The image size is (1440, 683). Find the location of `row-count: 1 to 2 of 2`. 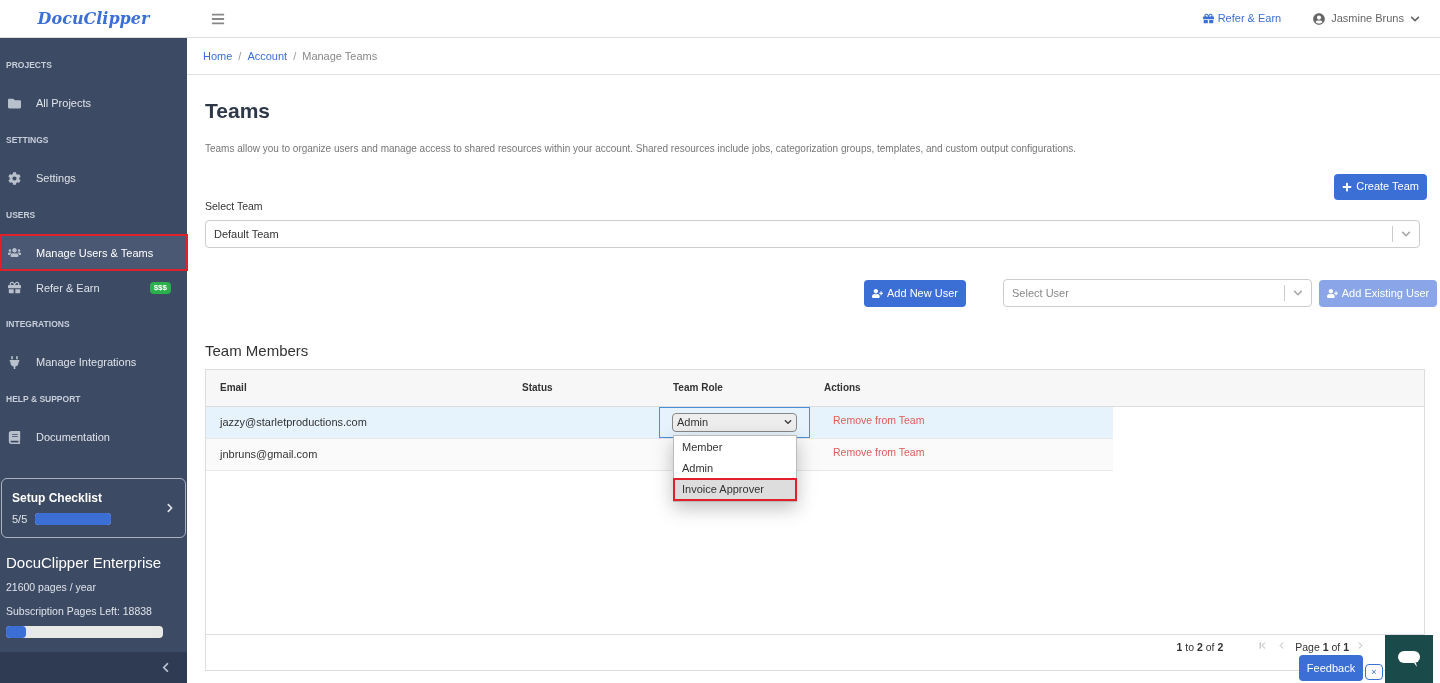

row-count: 1 to 2 of 2 is located at coordinates (1200, 647).